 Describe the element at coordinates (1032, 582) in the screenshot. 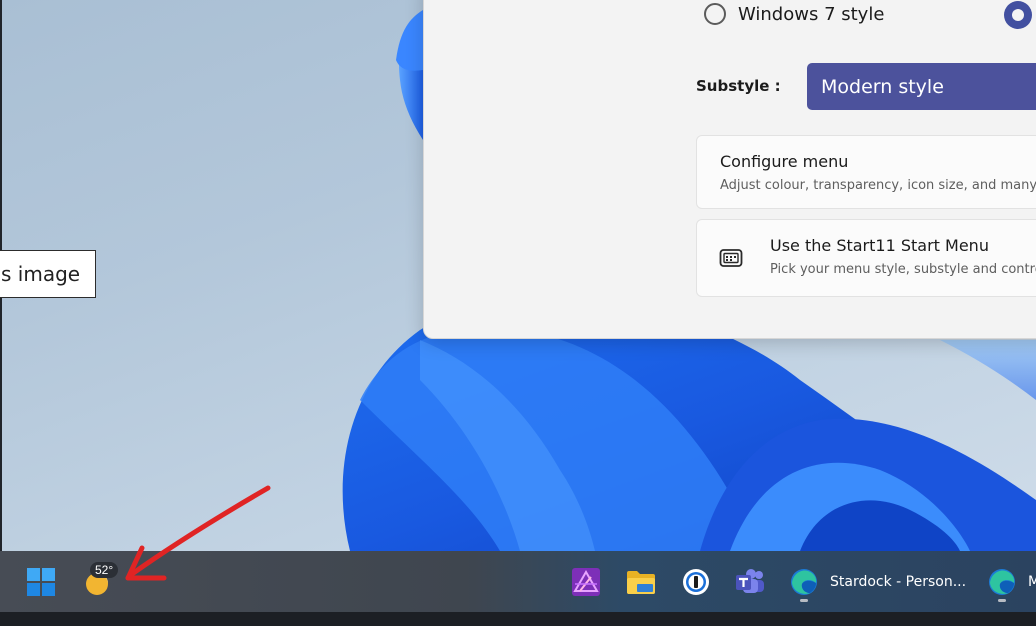

I see `edge-window-title: M` at that location.